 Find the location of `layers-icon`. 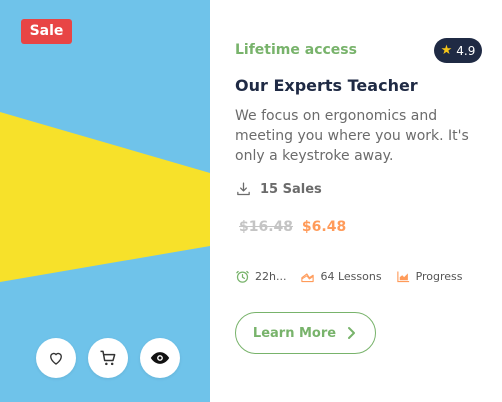

layers-icon is located at coordinates (308, 278).